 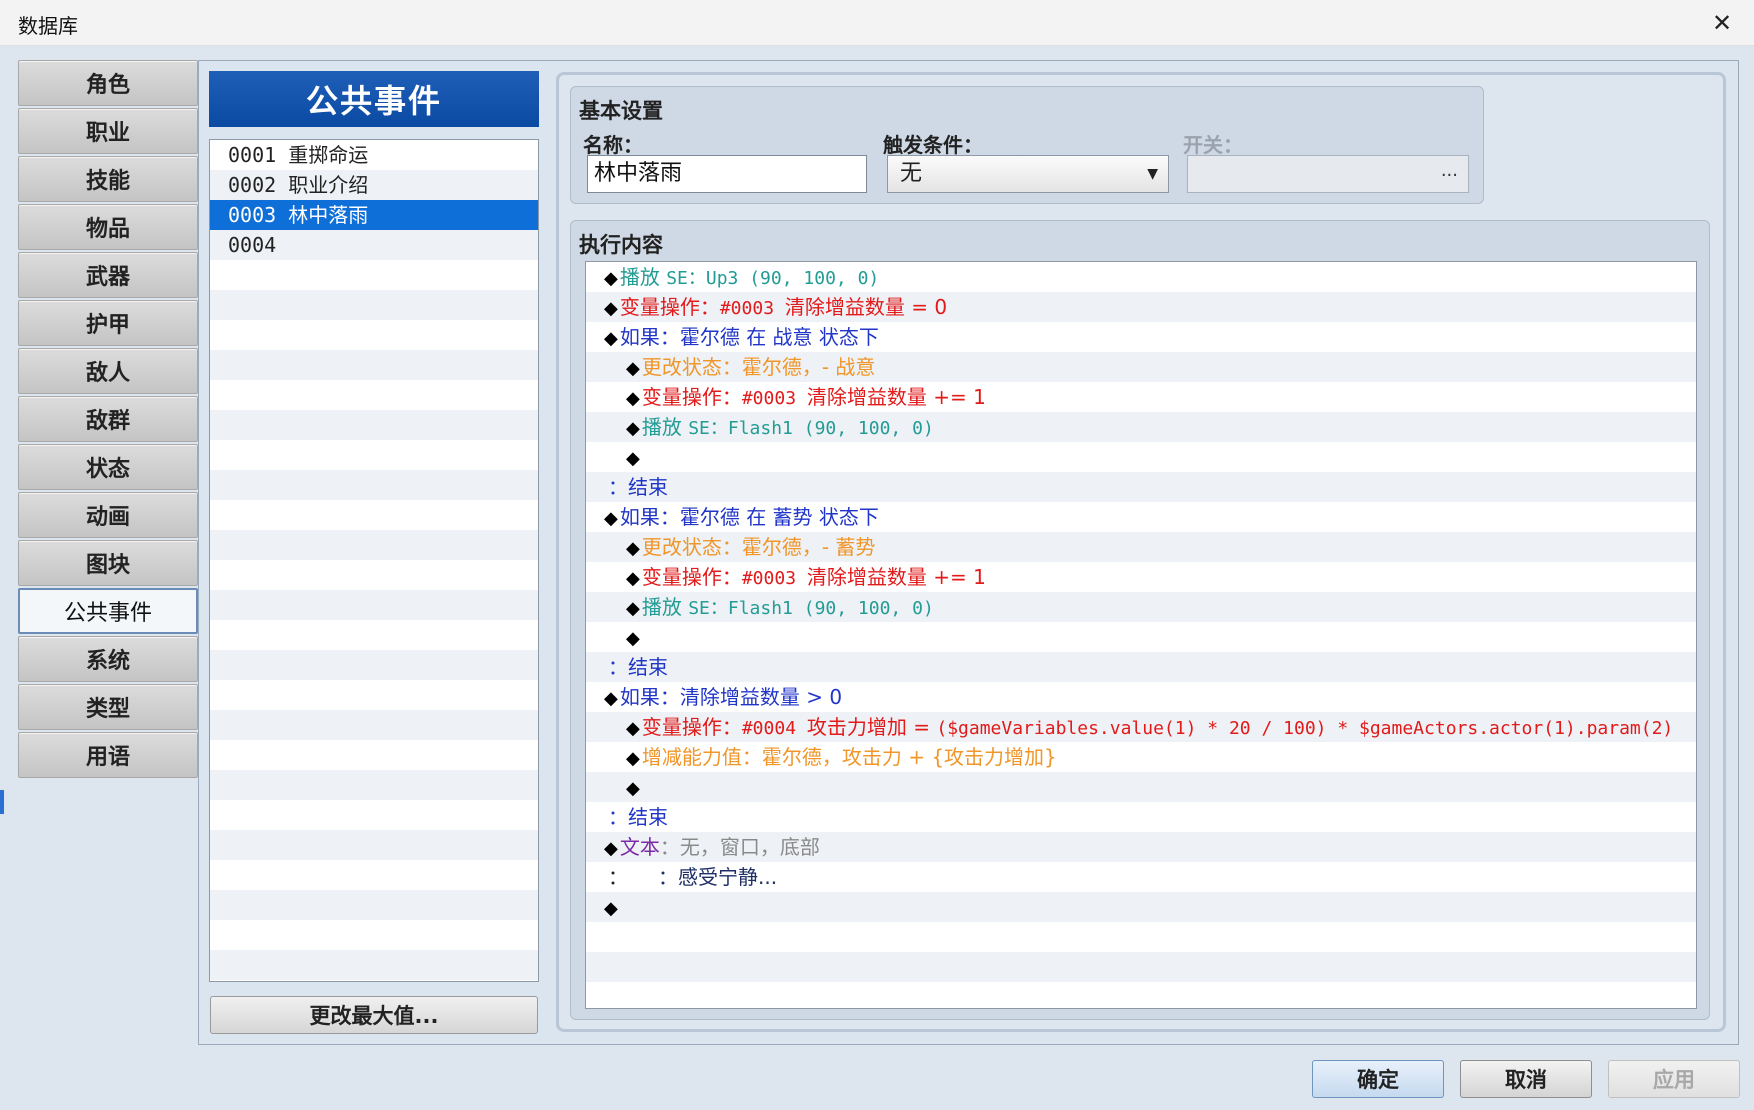 What do you see at coordinates (108, 707) in the screenshot?
I see `nav-item: 类型` at bounding box center [108, 707].